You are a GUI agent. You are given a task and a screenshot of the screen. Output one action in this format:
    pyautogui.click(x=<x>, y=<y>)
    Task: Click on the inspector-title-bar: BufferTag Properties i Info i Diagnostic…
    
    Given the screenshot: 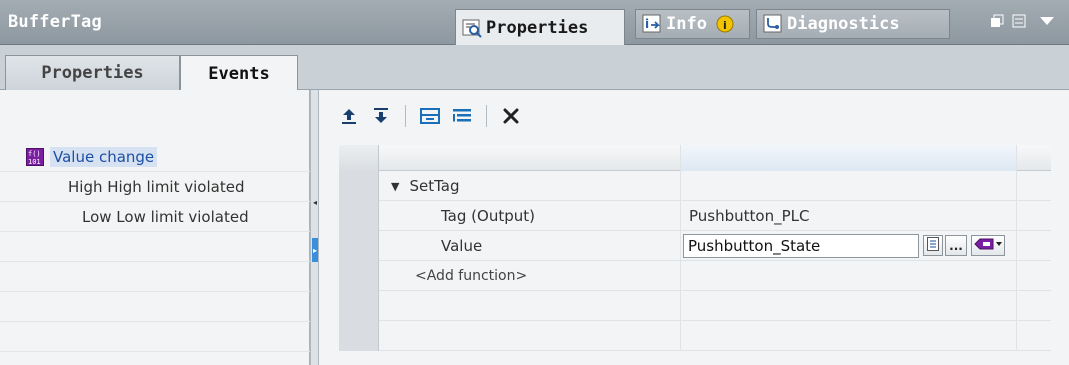 What is the action you would take?
    pyautogui.click(x=534, y=22)
    